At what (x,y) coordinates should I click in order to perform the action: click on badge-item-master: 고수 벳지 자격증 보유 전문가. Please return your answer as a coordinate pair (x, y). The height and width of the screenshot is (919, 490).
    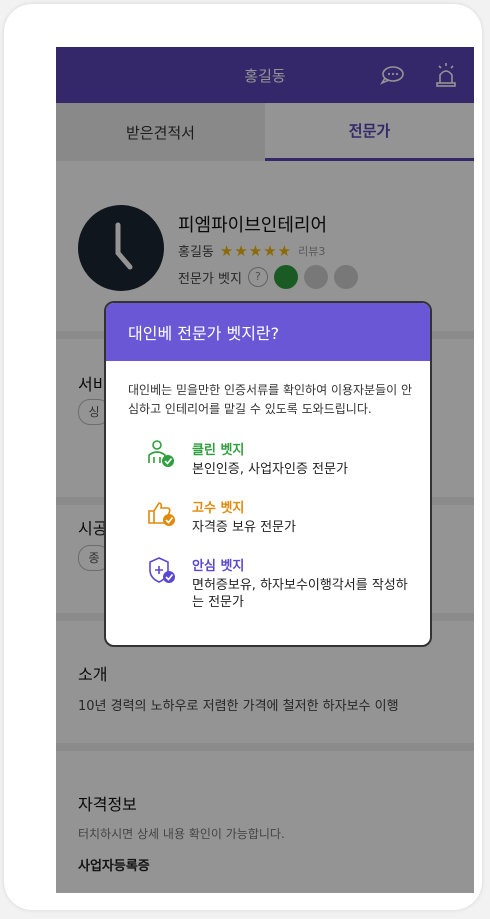
    Looking at the image, I should click on (221, 516).